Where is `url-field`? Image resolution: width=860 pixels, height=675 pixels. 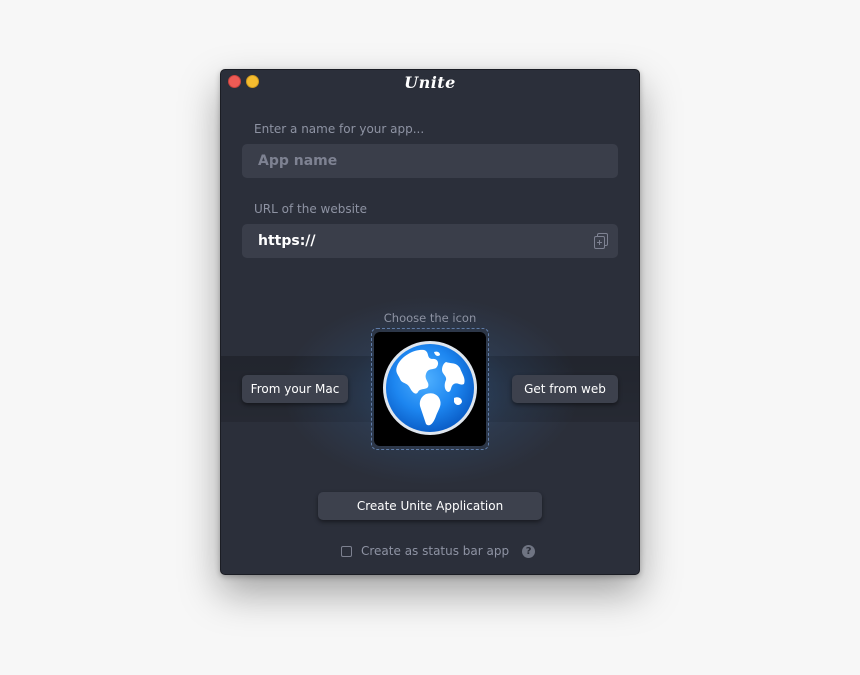
url-field is located at coordinates (430, 241).